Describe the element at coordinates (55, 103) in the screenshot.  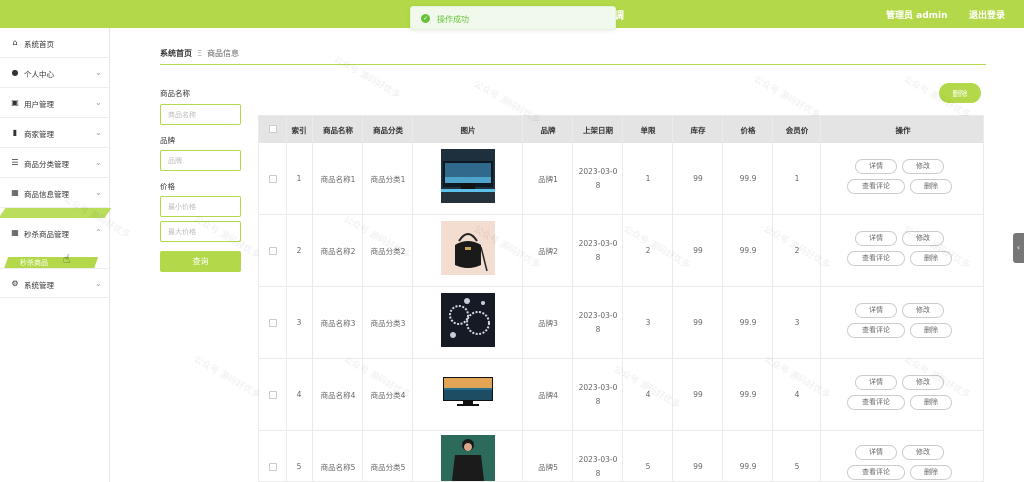
I see `sidebar-item-users: ▣ 用户管理 ⌄` at that location.